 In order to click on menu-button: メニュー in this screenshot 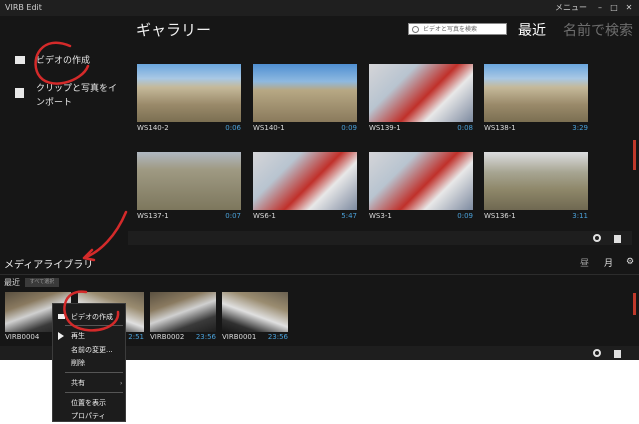, I will do `click(571, 8)`.